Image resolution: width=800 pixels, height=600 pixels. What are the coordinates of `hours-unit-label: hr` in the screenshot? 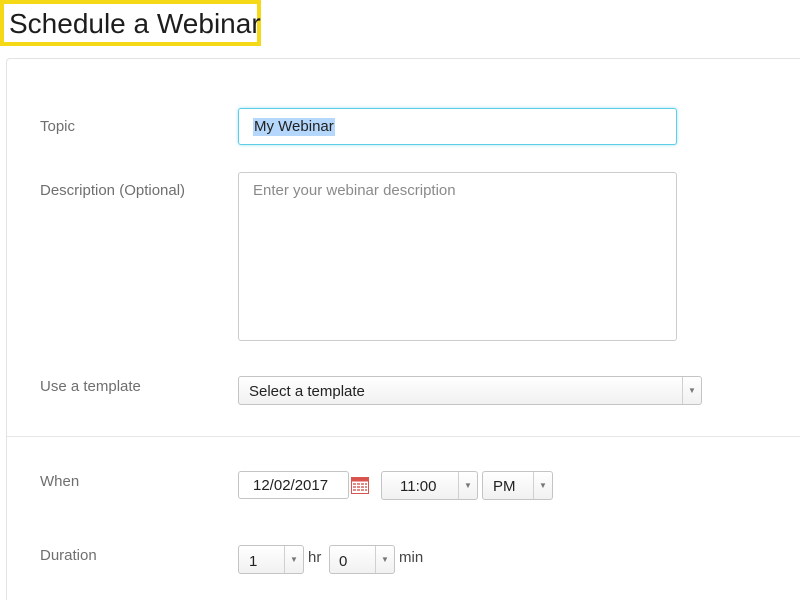 It's located at (315, 557).